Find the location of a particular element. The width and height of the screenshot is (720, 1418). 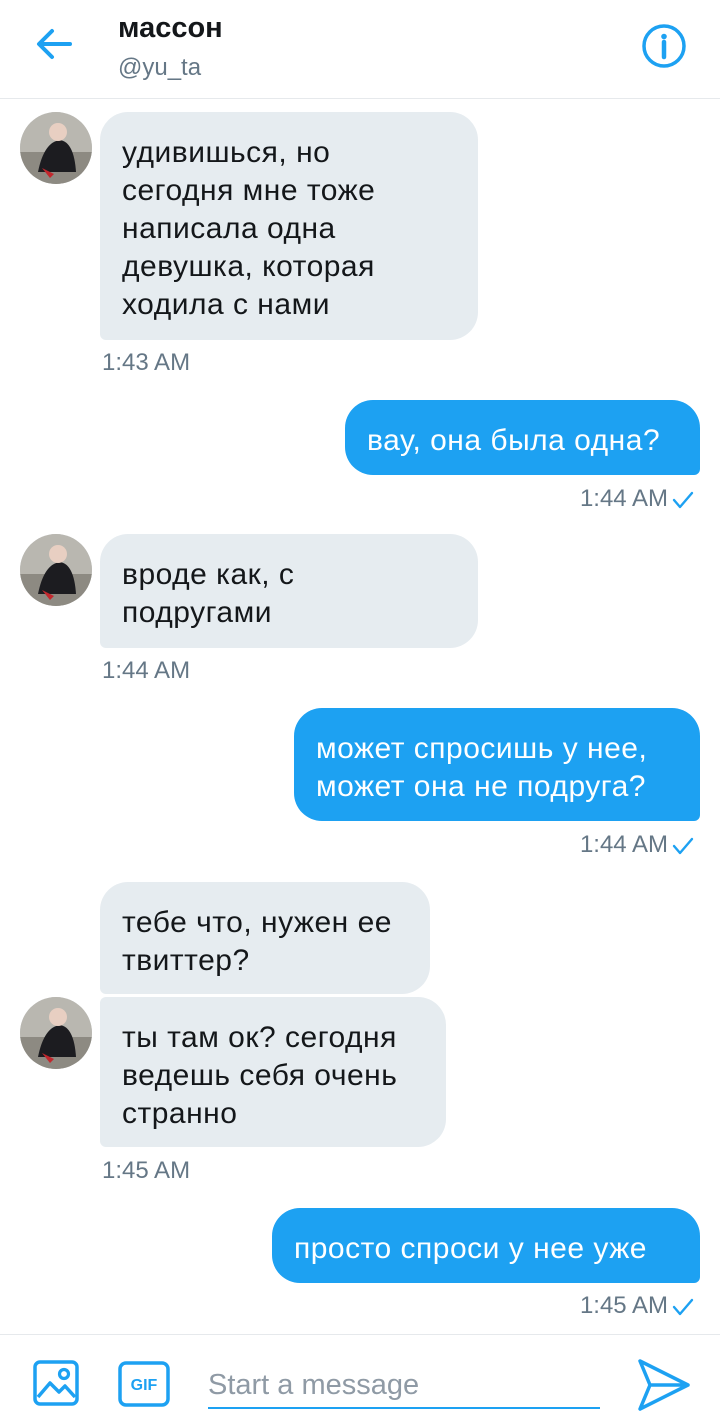

arrow-left-icon is located at coordinates (54, 44).